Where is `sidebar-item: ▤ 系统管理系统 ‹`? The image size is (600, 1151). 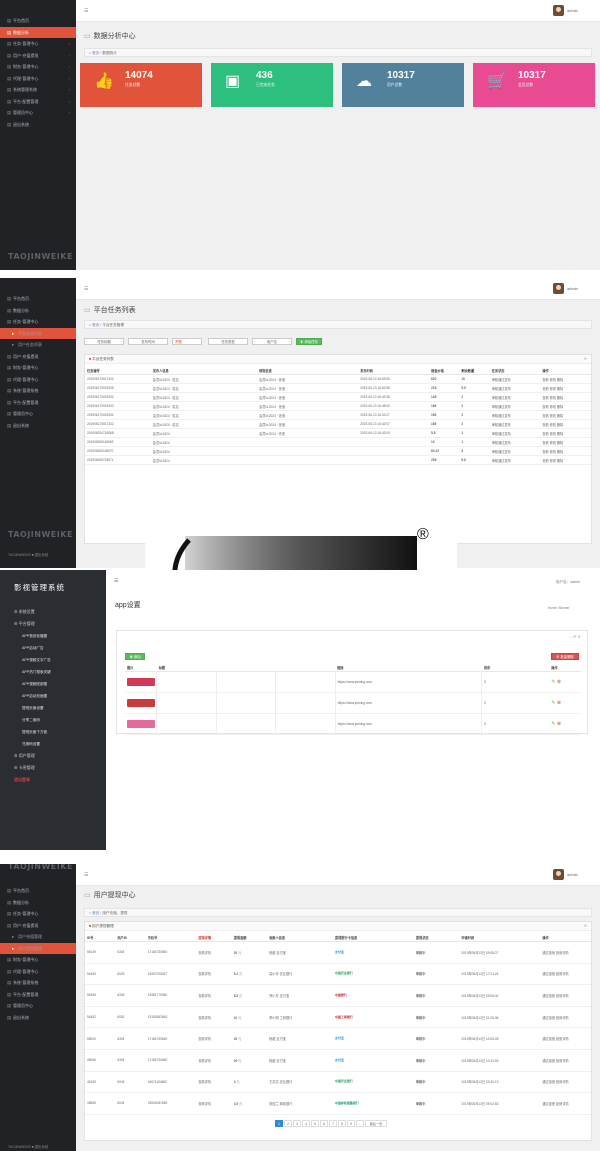
sidebar-item: ▤ 系统管理系统 ‹ is located at coordinates (38, 90).